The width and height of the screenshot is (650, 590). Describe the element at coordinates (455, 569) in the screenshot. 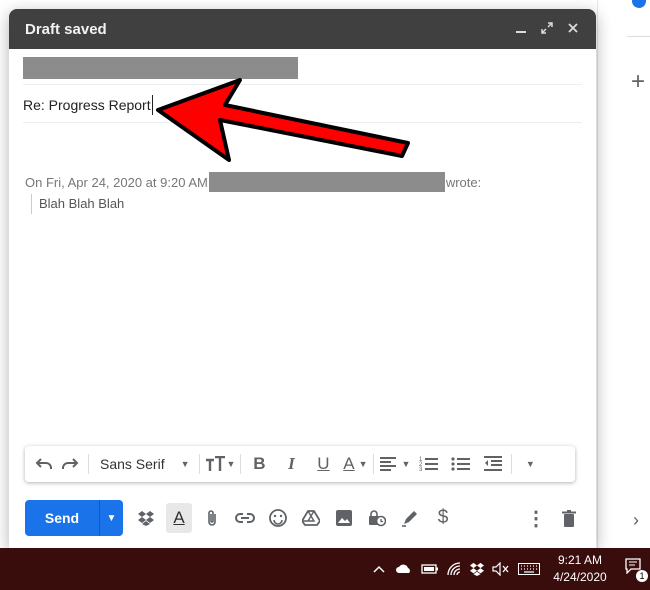

I see `wifi-icon` at that location.